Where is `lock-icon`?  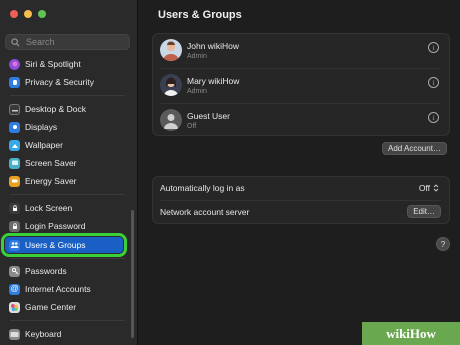
lock-icon is located at coordinates (14, 208).